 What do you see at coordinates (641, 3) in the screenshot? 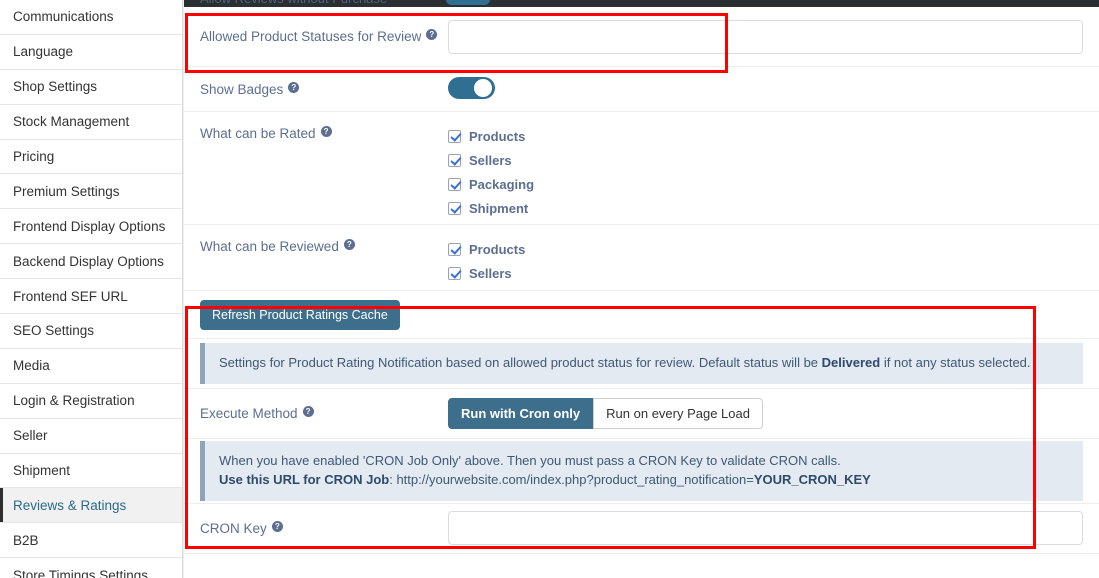
I see `page-top-bar: Allow Reviews without Purchase` at bounding box center [641, 3].